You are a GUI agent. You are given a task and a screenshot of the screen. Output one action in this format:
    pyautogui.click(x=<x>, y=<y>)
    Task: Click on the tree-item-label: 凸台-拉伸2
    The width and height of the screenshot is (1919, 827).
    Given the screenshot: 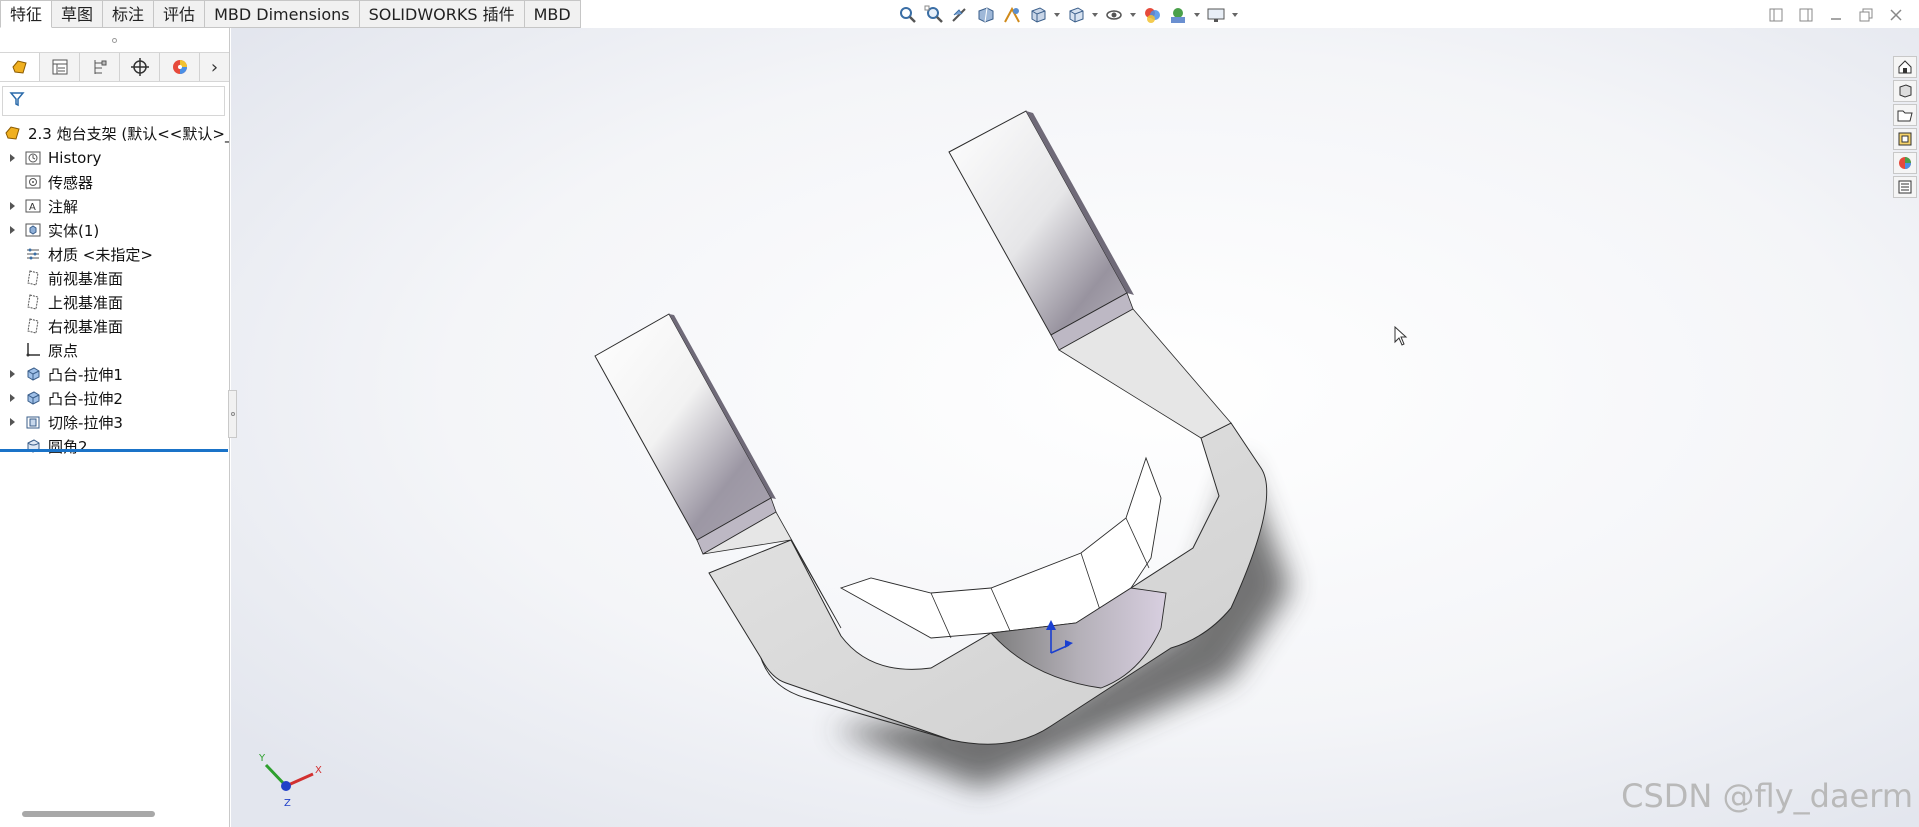 What is the action you would take?
    pyautogui.click(x=85, y=398)
    